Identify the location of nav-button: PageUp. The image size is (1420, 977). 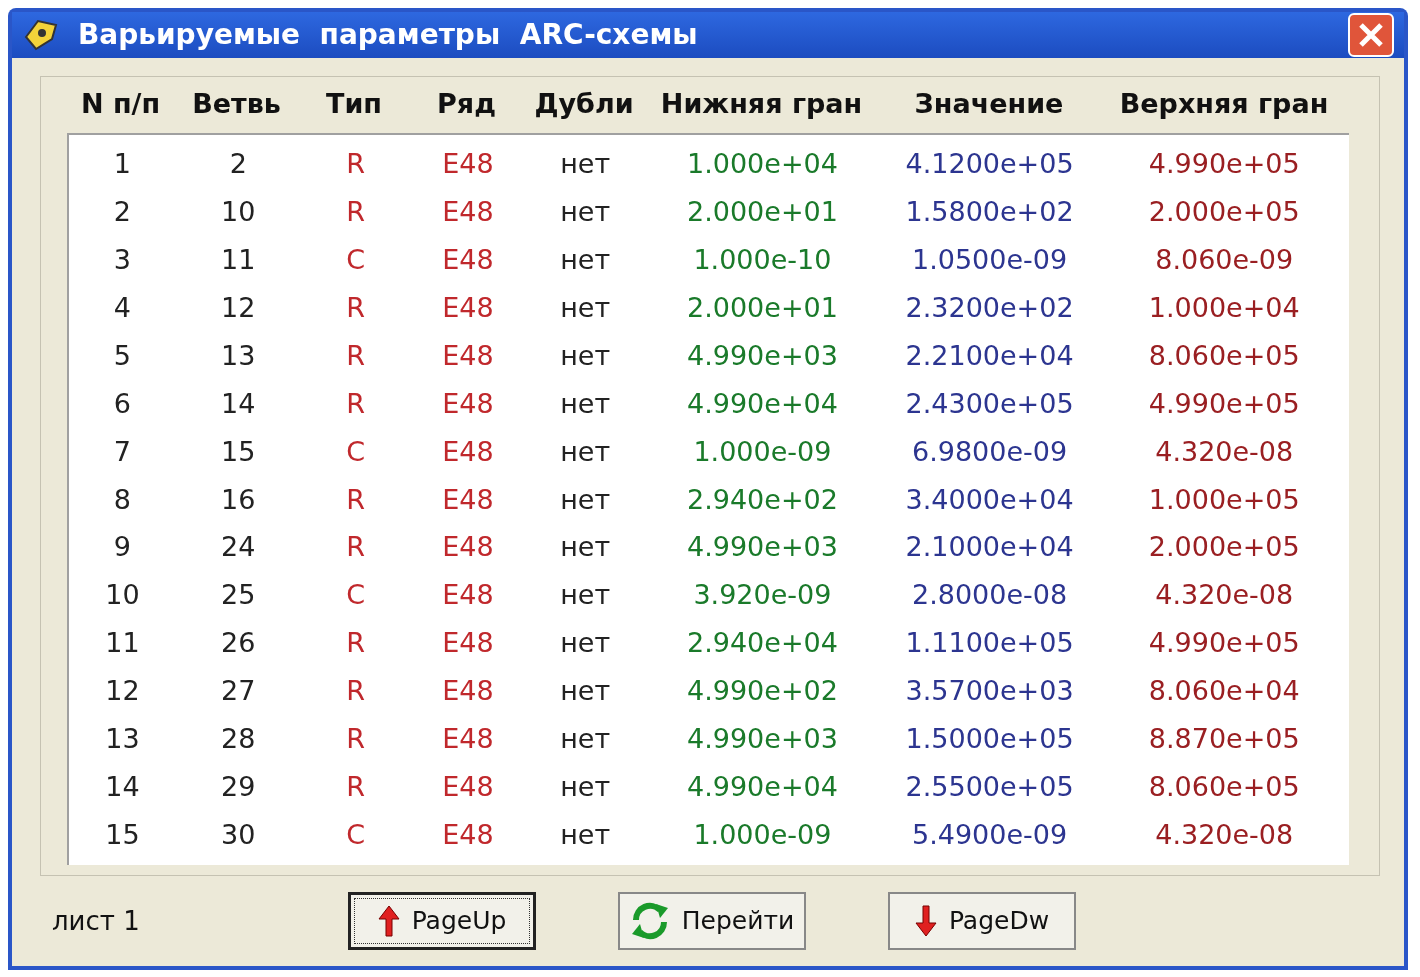
(442, 921).